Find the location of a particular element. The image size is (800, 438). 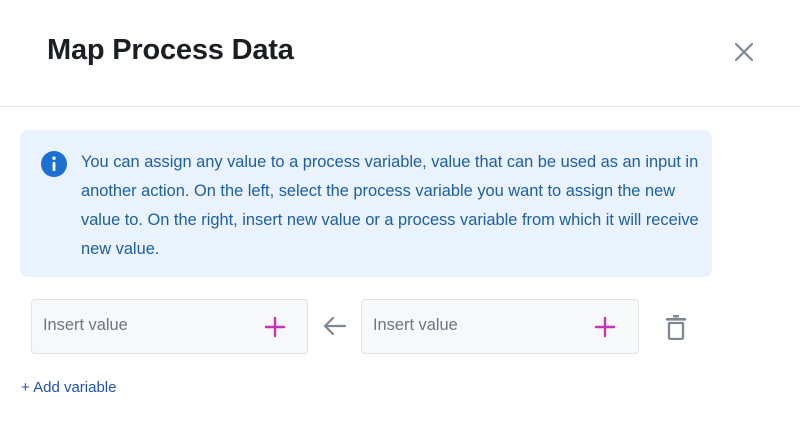

source-value-placeholder: Insert value is located at coordinates (415, 325).